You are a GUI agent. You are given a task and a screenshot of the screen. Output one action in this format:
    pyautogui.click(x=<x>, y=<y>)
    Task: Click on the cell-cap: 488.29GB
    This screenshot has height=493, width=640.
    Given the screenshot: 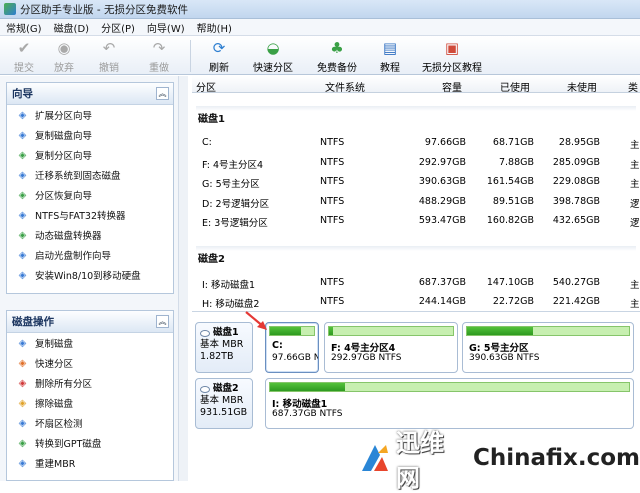 What is the action you would take?
    pyautogui.click(x=442, y=201)
    